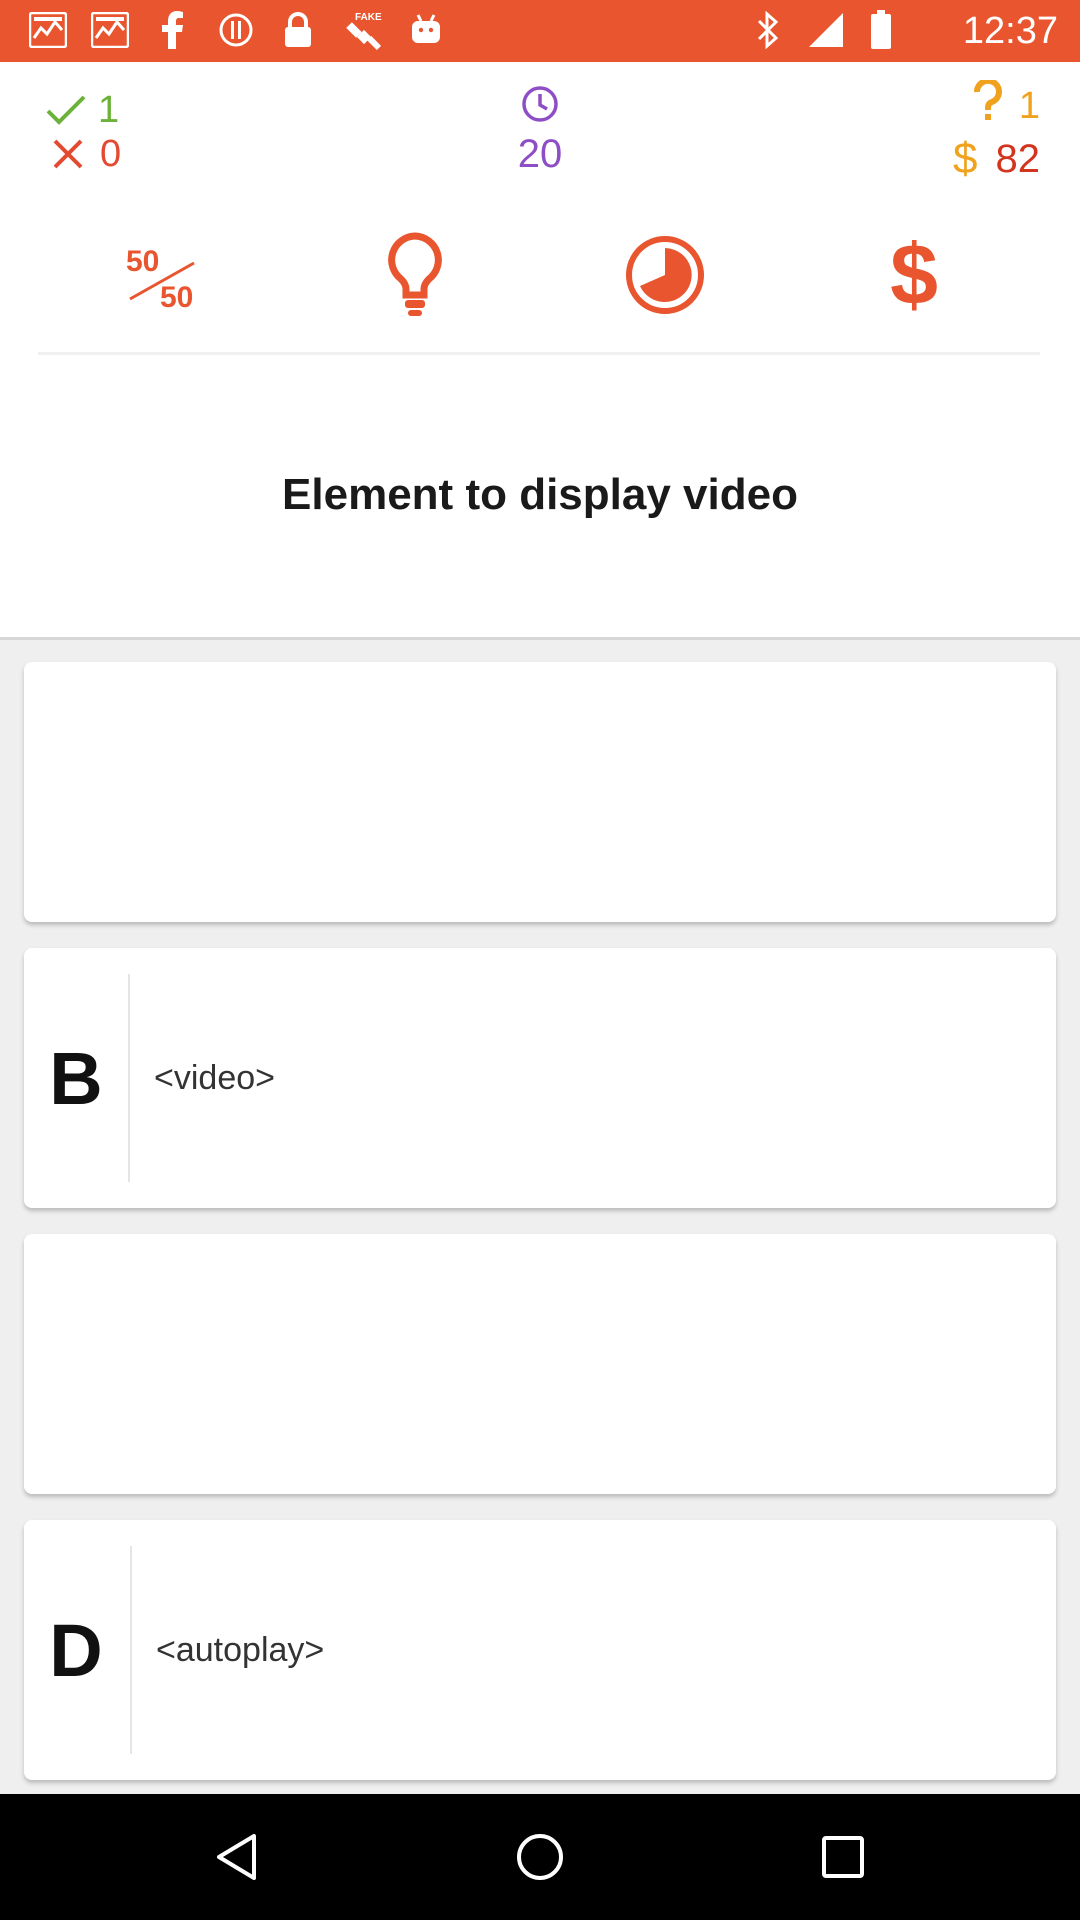 The width and height of the screenshot is (1080, 1920). What do you see at coordinates (965, 158) in the screenshot?
I see `coin-symbol: $` at bounding box center [965, 158].